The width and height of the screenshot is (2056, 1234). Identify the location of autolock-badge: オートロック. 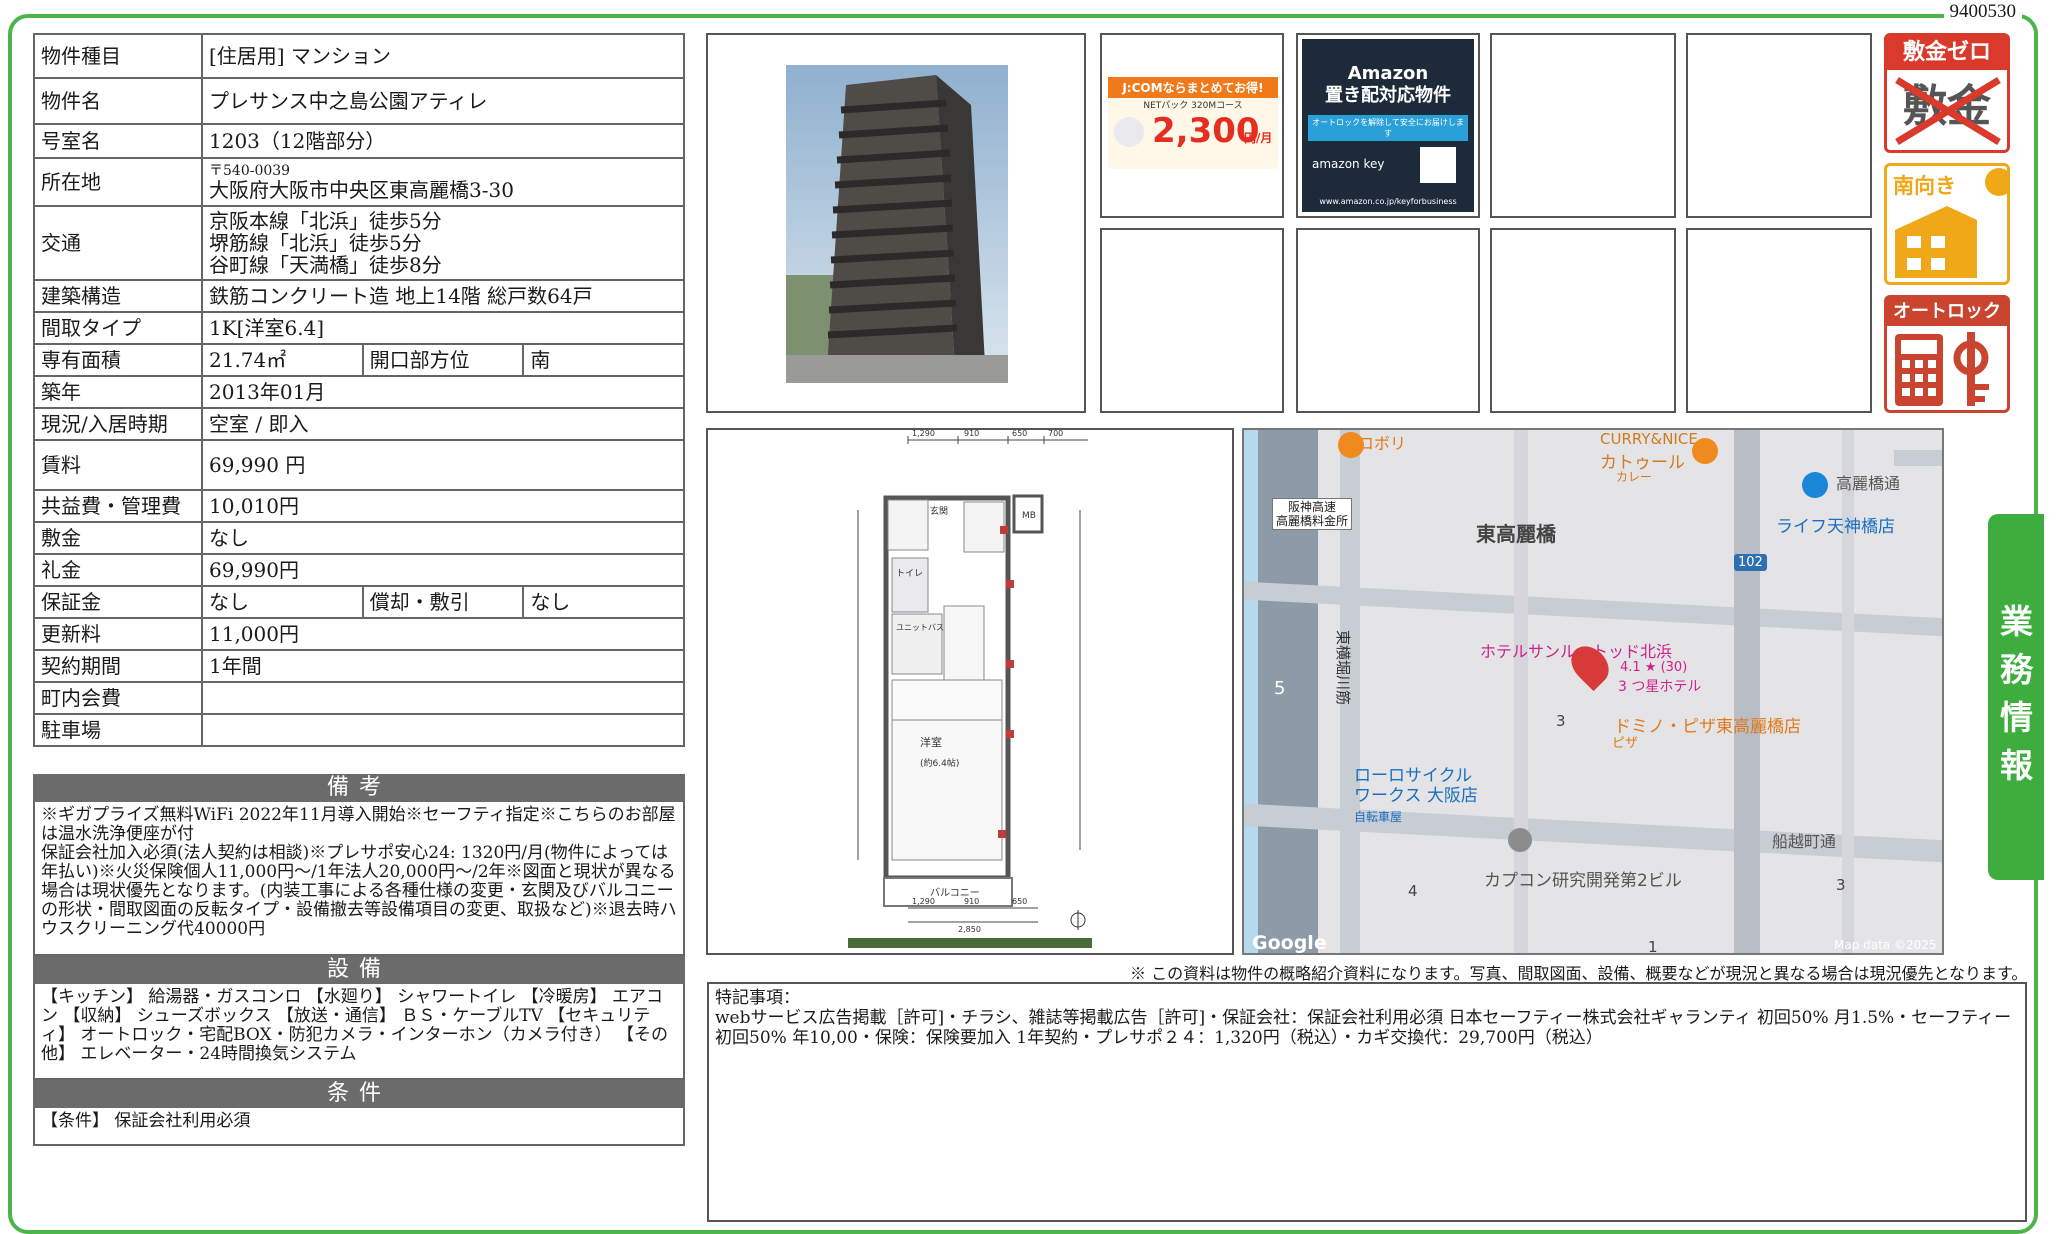
(1947, 354).